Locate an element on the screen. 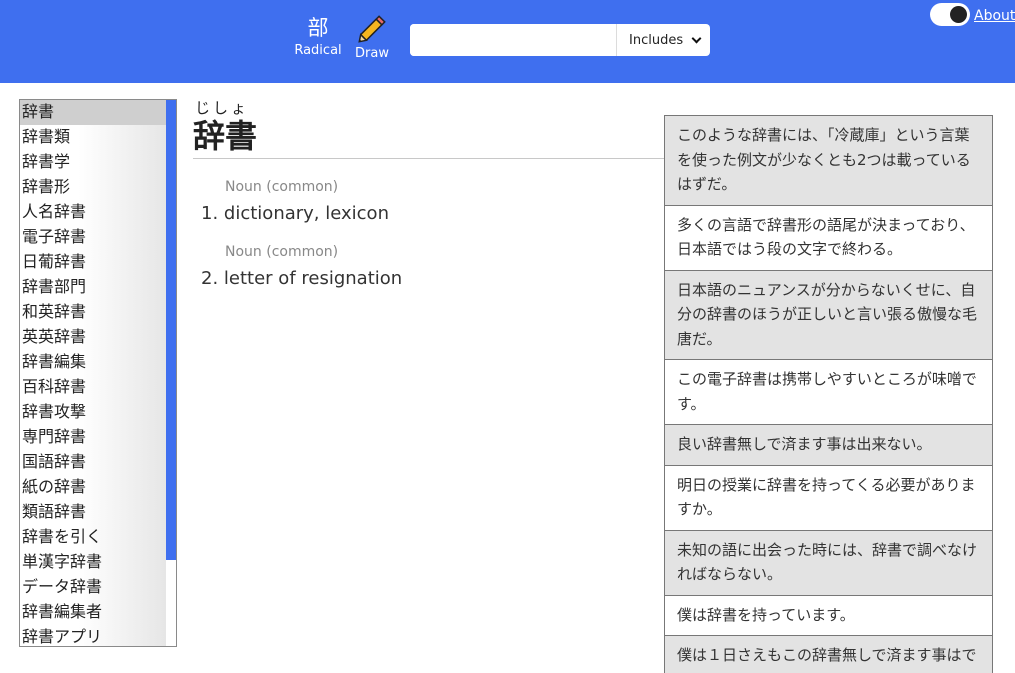 The height and width of the screenshot is (673, 1015). sense-item: 1. dictionary, lexicon is located at coordinates (295, 213).